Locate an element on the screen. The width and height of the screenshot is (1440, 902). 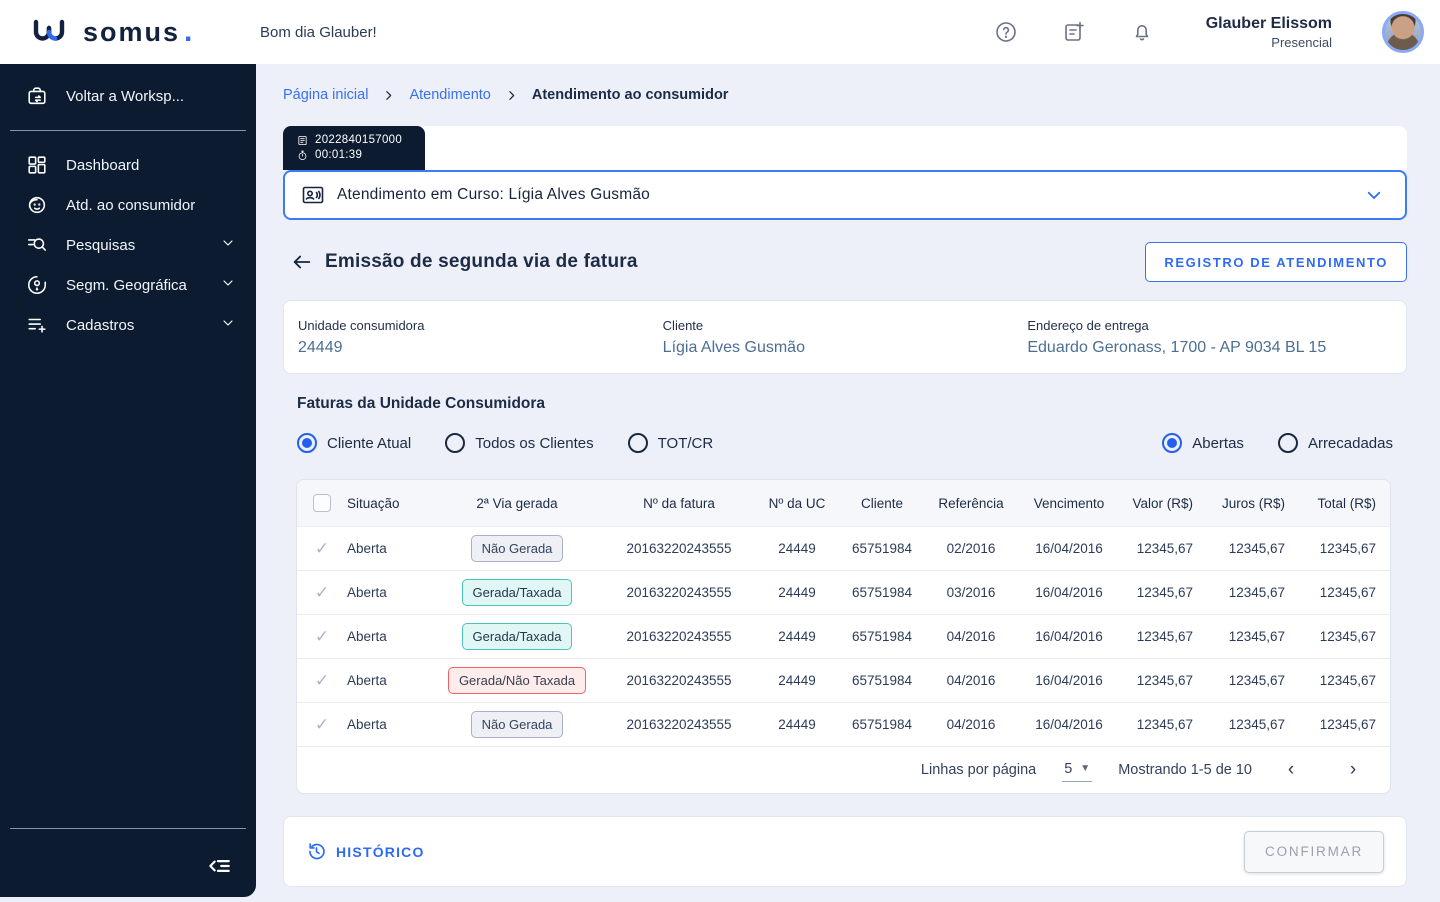
column-header: Referência is located at coordinates (971, 503).